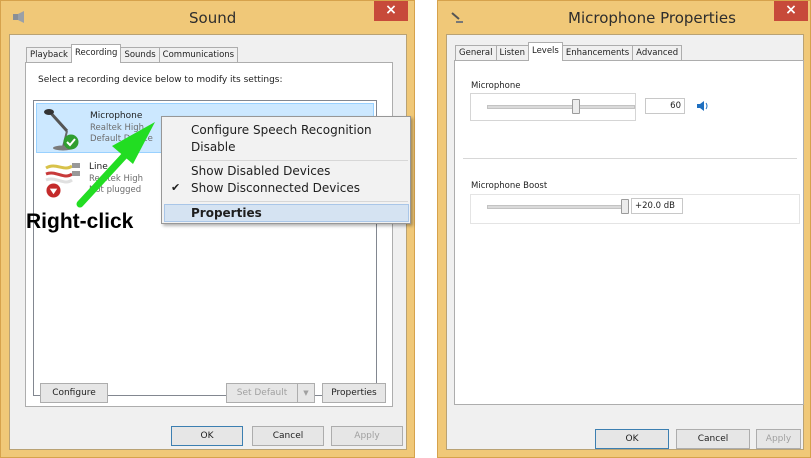 Image resolution: width=811 pixels, height=458 pixels. What do you see at coordinates (657, 206) in the screenshot?
I see `boost-level-value: +20.0 dB` at bounding box center [657, 206].